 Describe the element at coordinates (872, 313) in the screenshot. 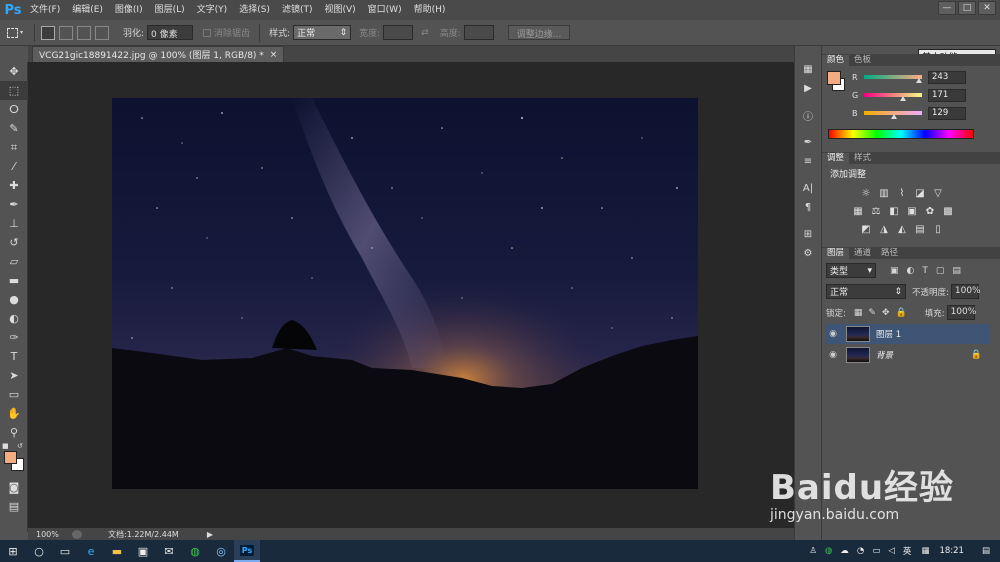

I see `lock-pixels-icon: ✎` at that location.